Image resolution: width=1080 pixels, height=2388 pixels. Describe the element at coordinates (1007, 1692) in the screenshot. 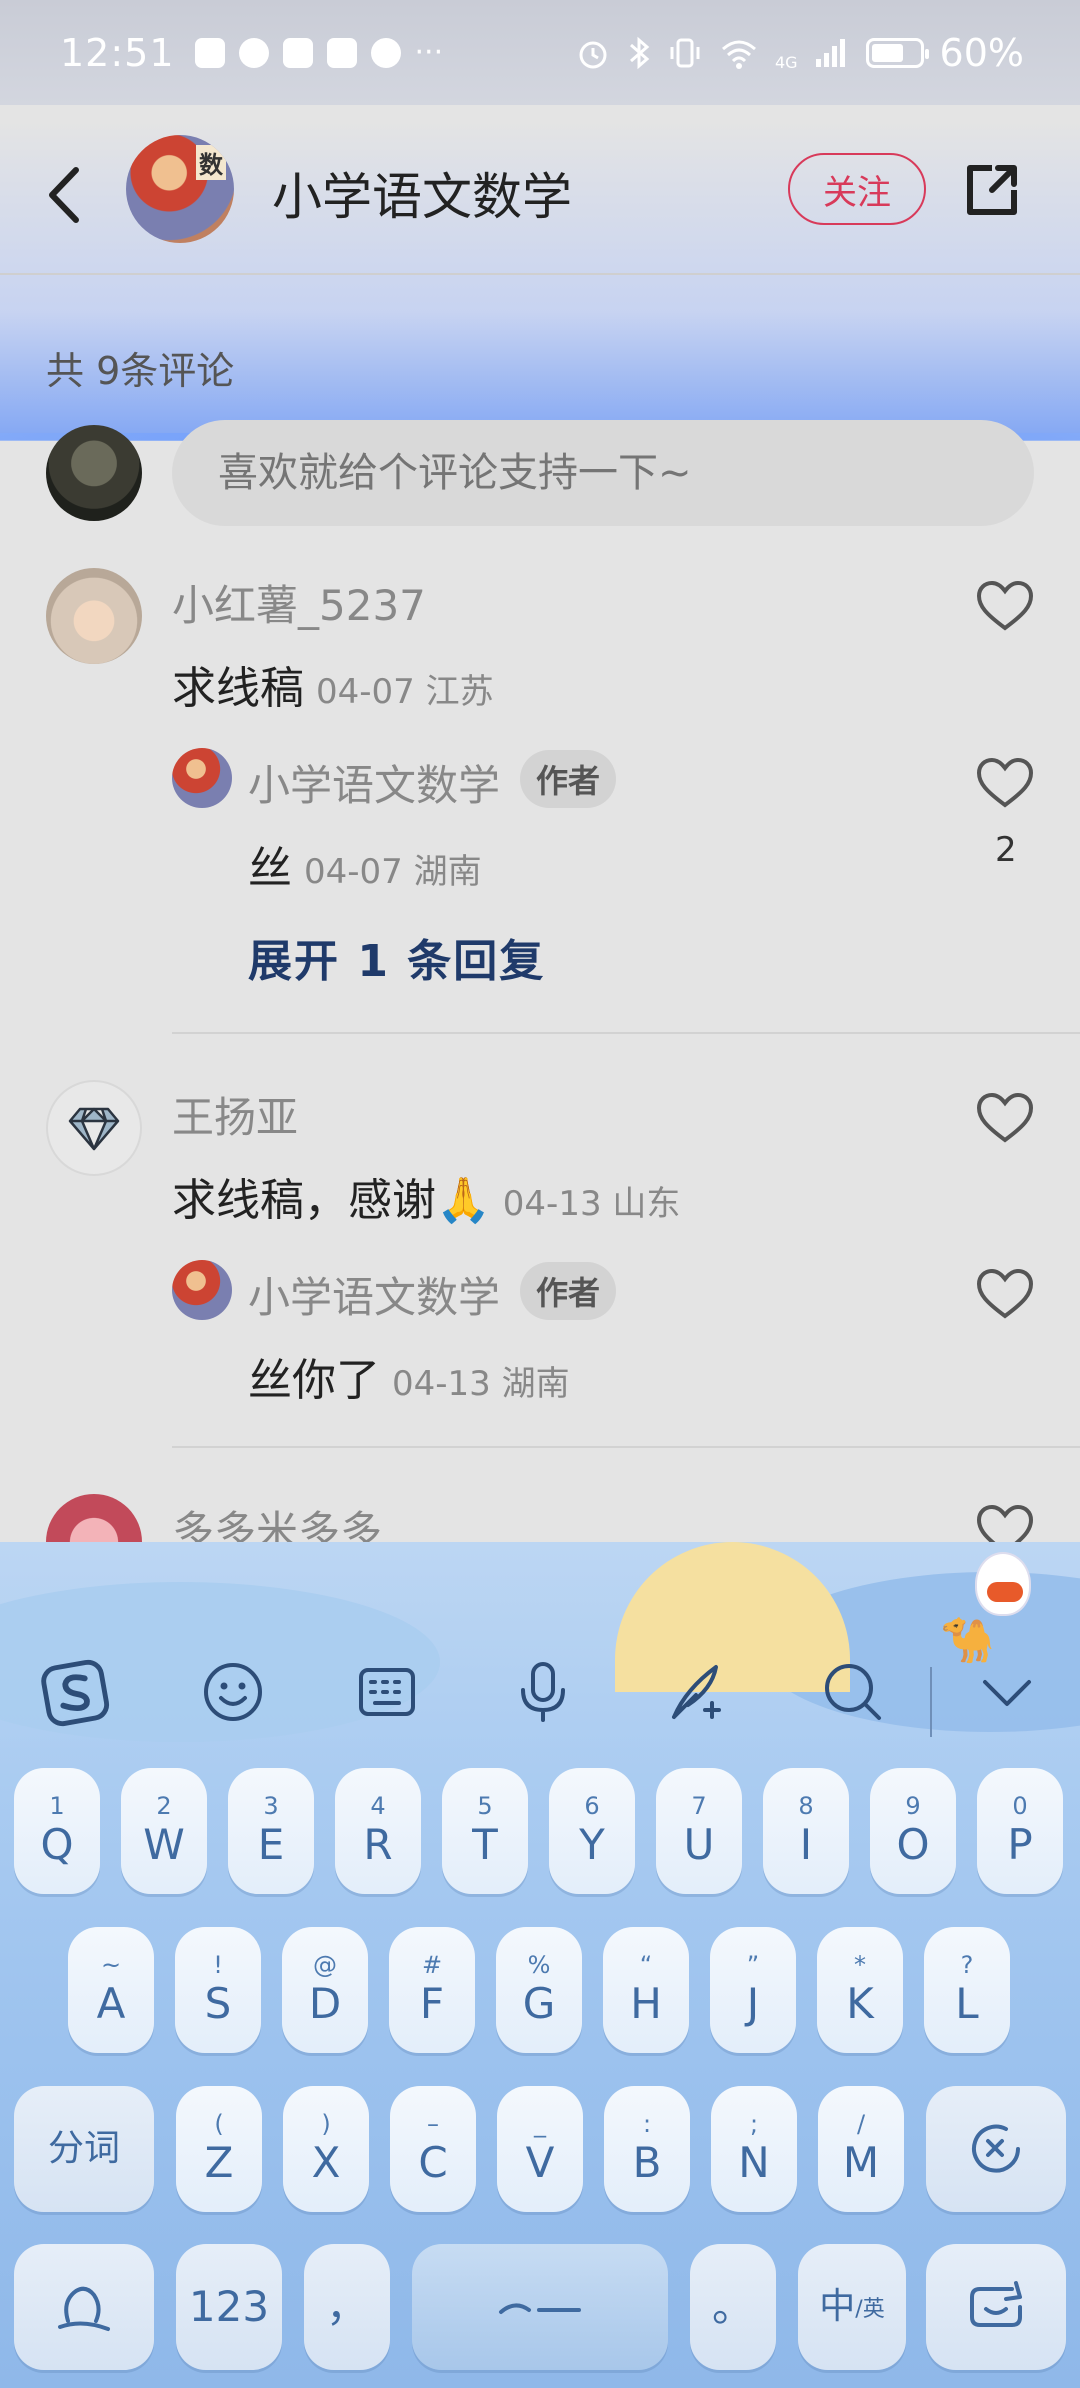

I see `collapse-keyboard-icon` at that location.